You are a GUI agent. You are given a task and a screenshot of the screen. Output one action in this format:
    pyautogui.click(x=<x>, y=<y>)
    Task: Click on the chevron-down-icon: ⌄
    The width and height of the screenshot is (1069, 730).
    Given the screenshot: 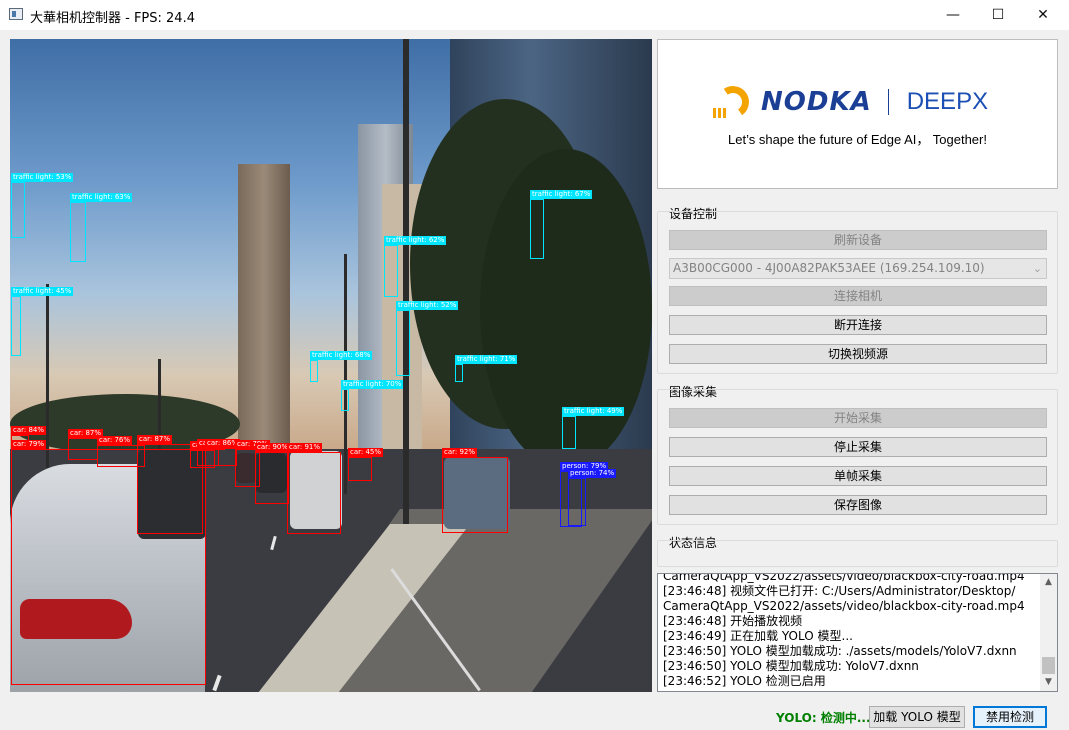 What is the action you would take?
    pyautogui.click(x=1037, y=268)
    